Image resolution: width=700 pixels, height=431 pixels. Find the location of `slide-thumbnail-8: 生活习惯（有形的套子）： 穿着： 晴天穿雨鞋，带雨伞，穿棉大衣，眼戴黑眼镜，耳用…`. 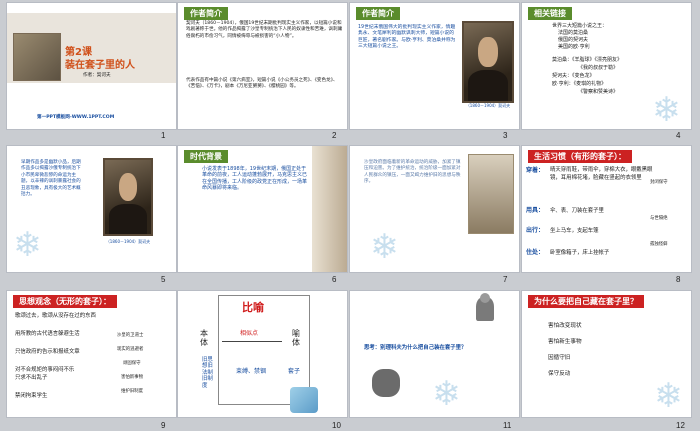

slide-thumbnail-8: 生活习惯（有形的套子）： 穿着： 晴天穿雨鞋，带雨伞，穿棉大衣，眼戴黑眼镜，耳用… is located at coordinates (606, 209).